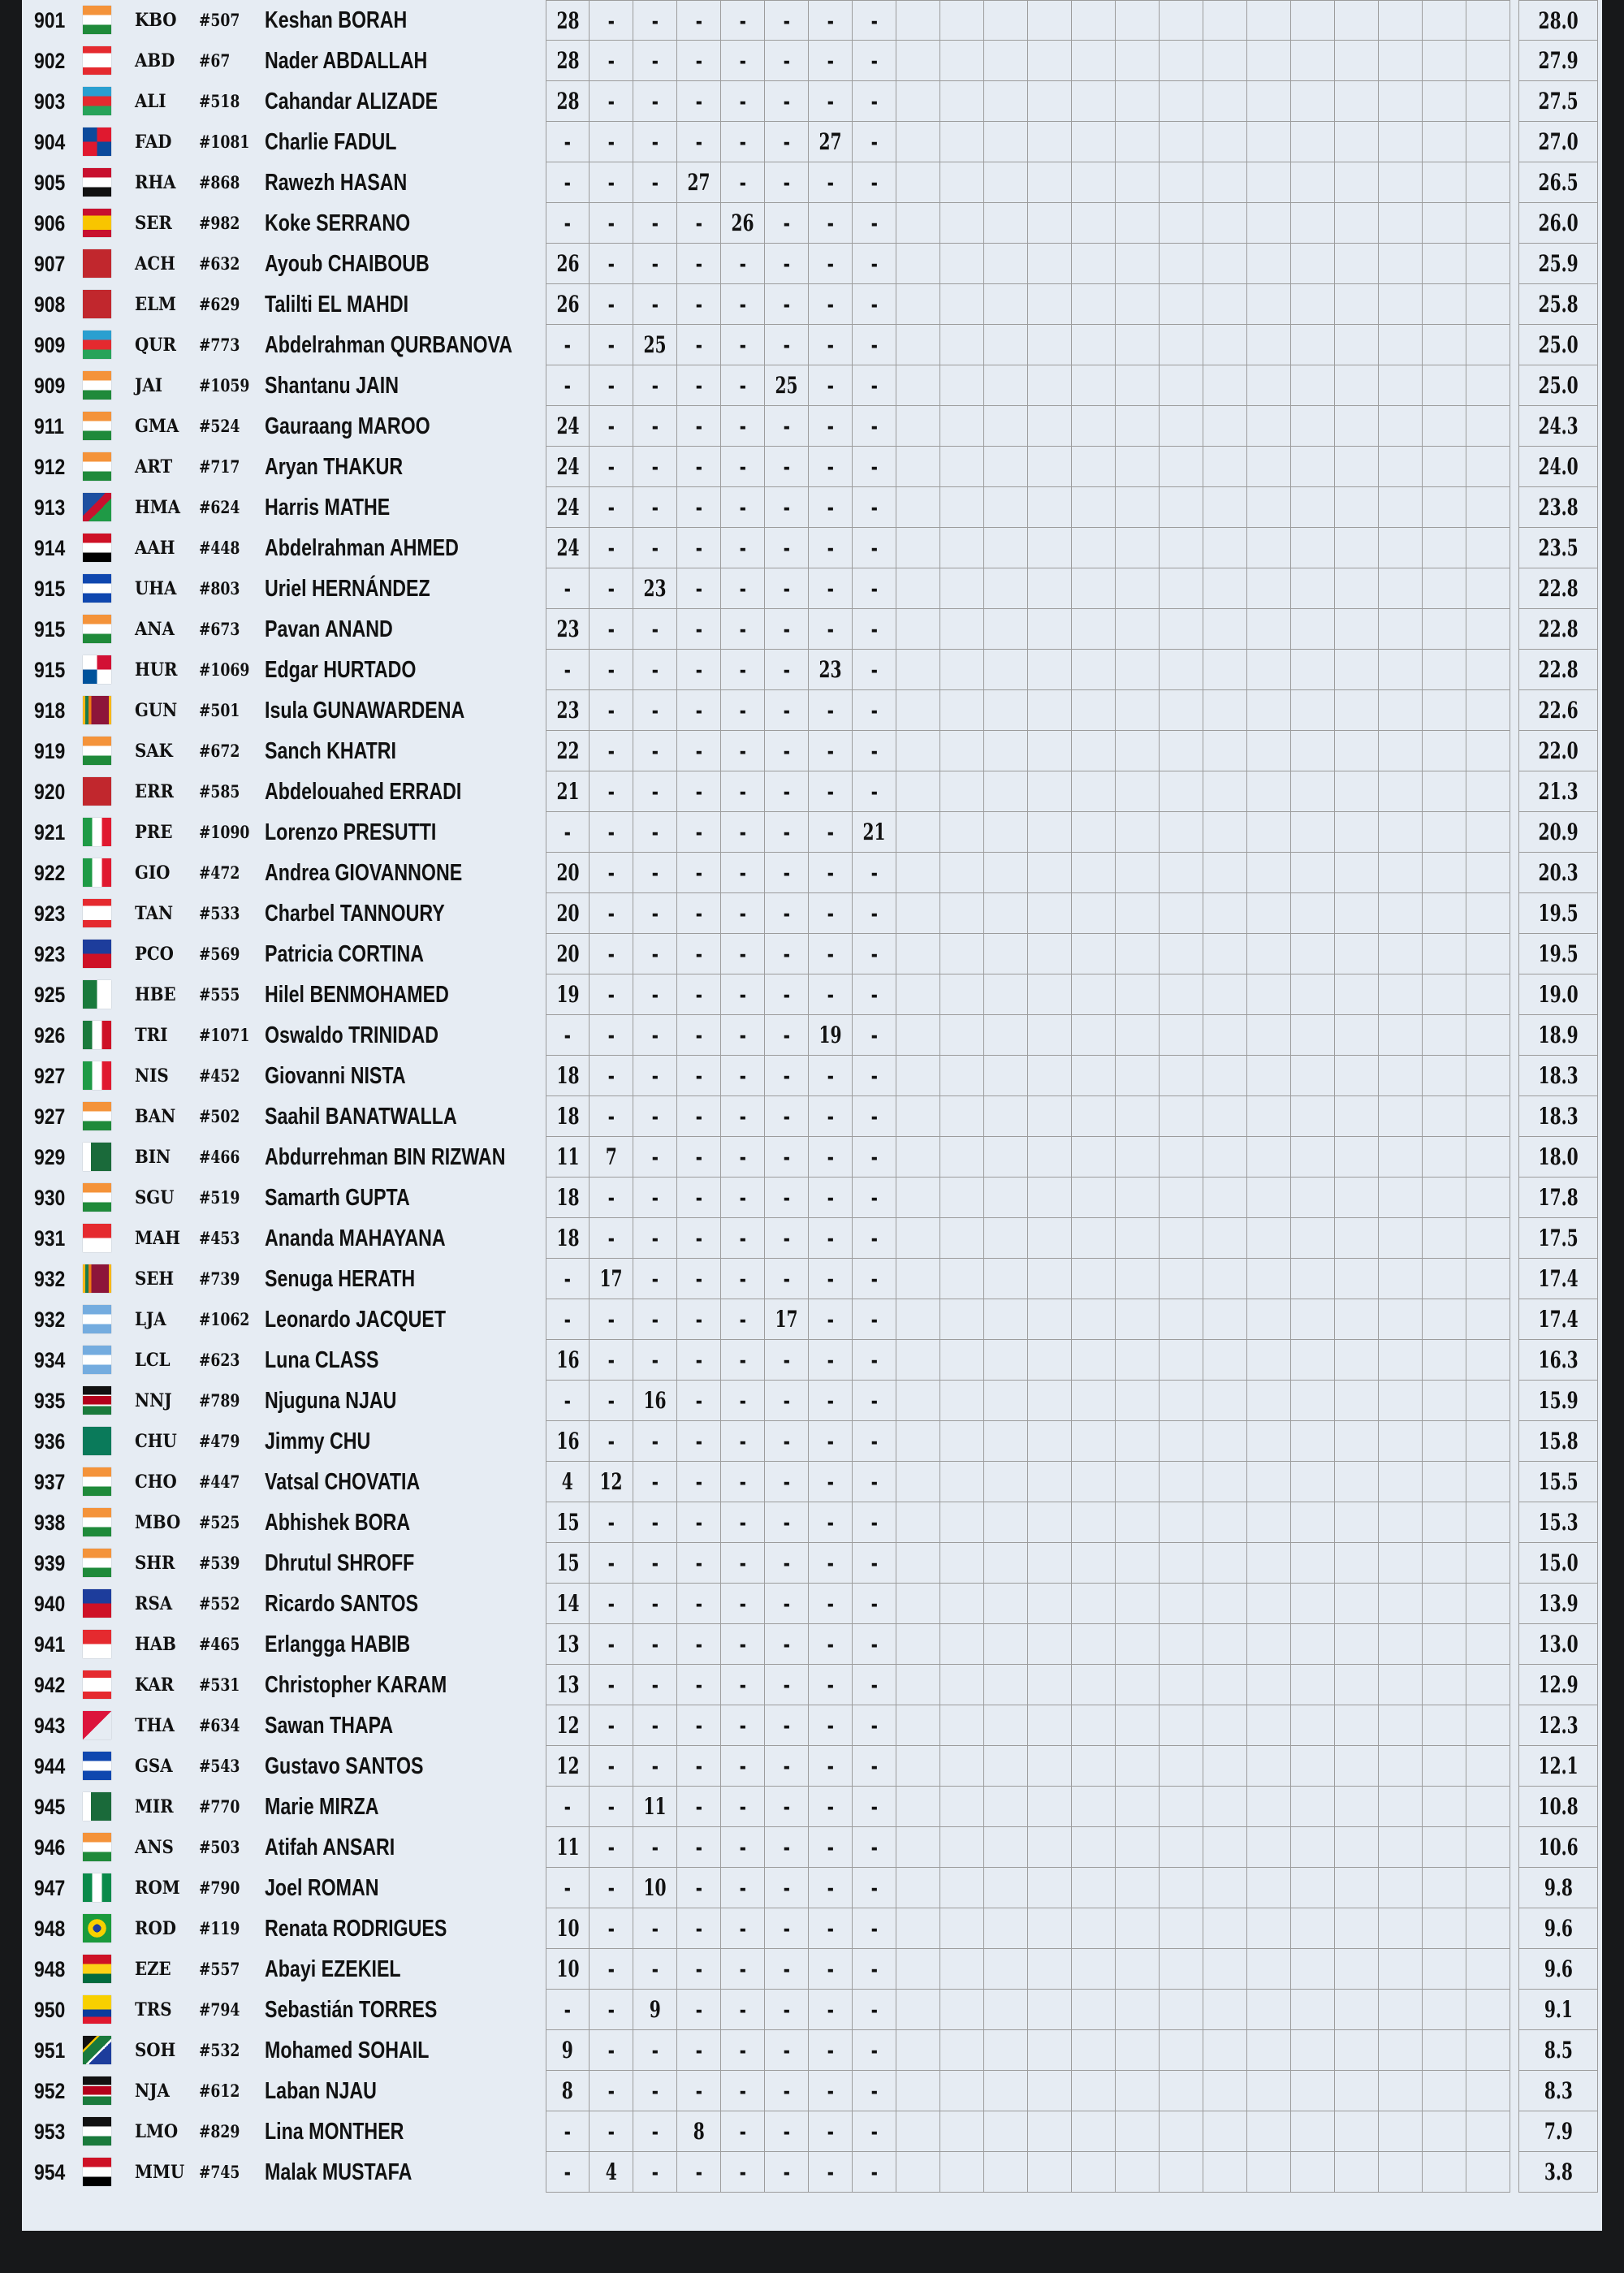 Image resolution: width=1624 pixels, height=2273 pixels. Describe the element at coordinates (348, 589) in the screenshot. I see `player-name: Uriel HERNÁNDEZ` at that location.